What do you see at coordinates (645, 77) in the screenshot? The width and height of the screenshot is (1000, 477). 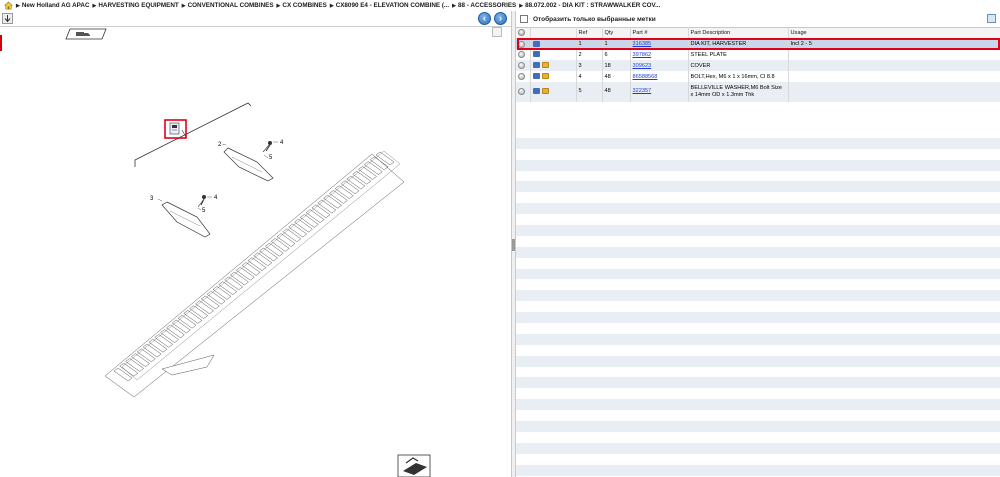 I see `part-number-link: 86588568` at bounding box center [645, 77].